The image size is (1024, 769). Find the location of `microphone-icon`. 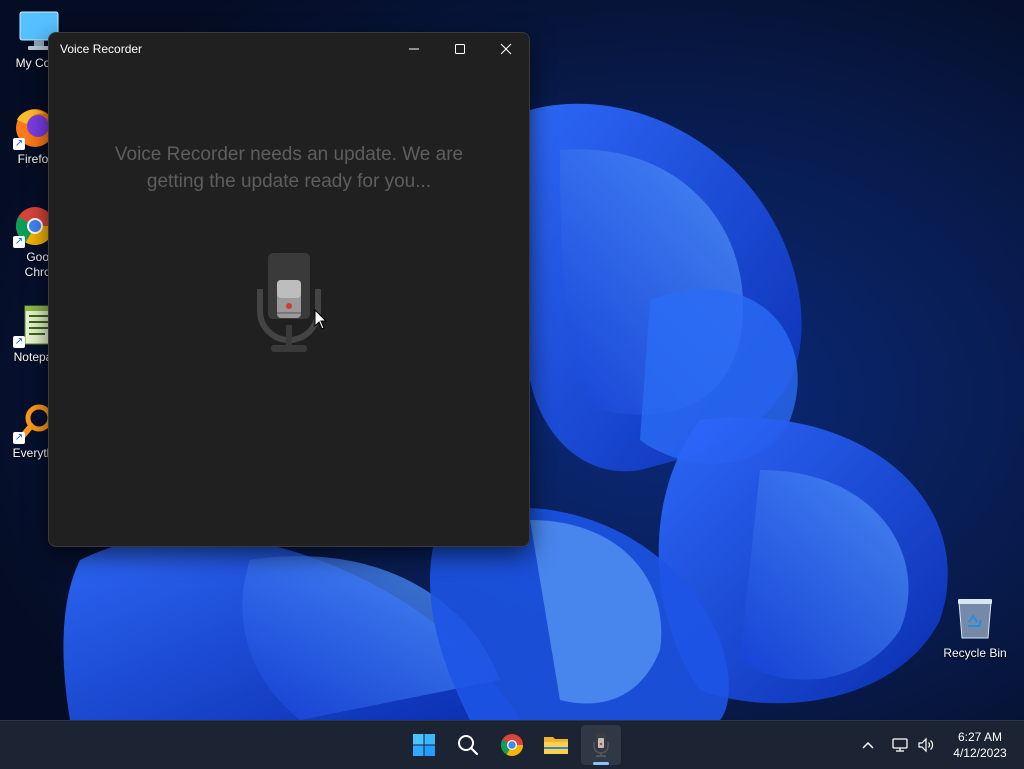

microphone-icon is located at coordinates (289, 302).